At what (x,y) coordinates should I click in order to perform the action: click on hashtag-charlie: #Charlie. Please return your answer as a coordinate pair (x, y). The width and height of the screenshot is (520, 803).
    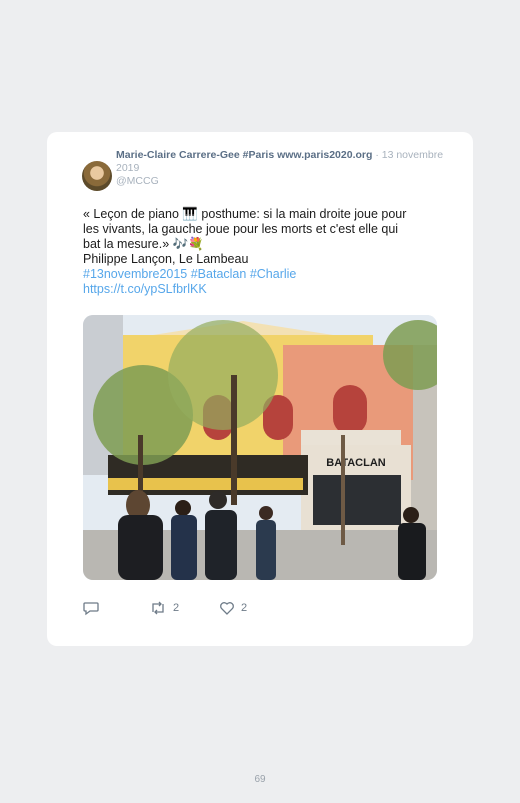
    Looking at the image, I should click on (273, 274).